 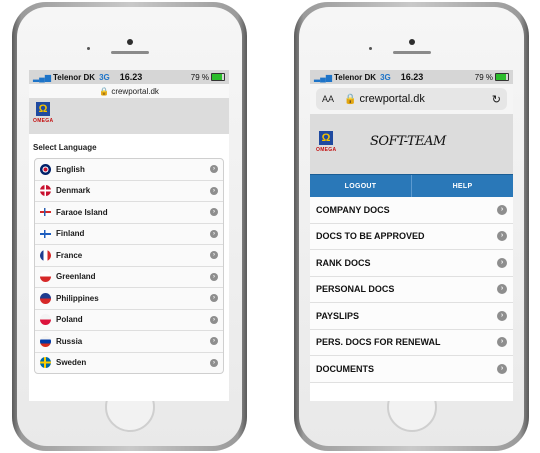 What do you see at coordinates (370, 236) in the screenshot?
I see `menu-item-label: DOCS TO BE APPROVED` at bounding box center [370, 236].